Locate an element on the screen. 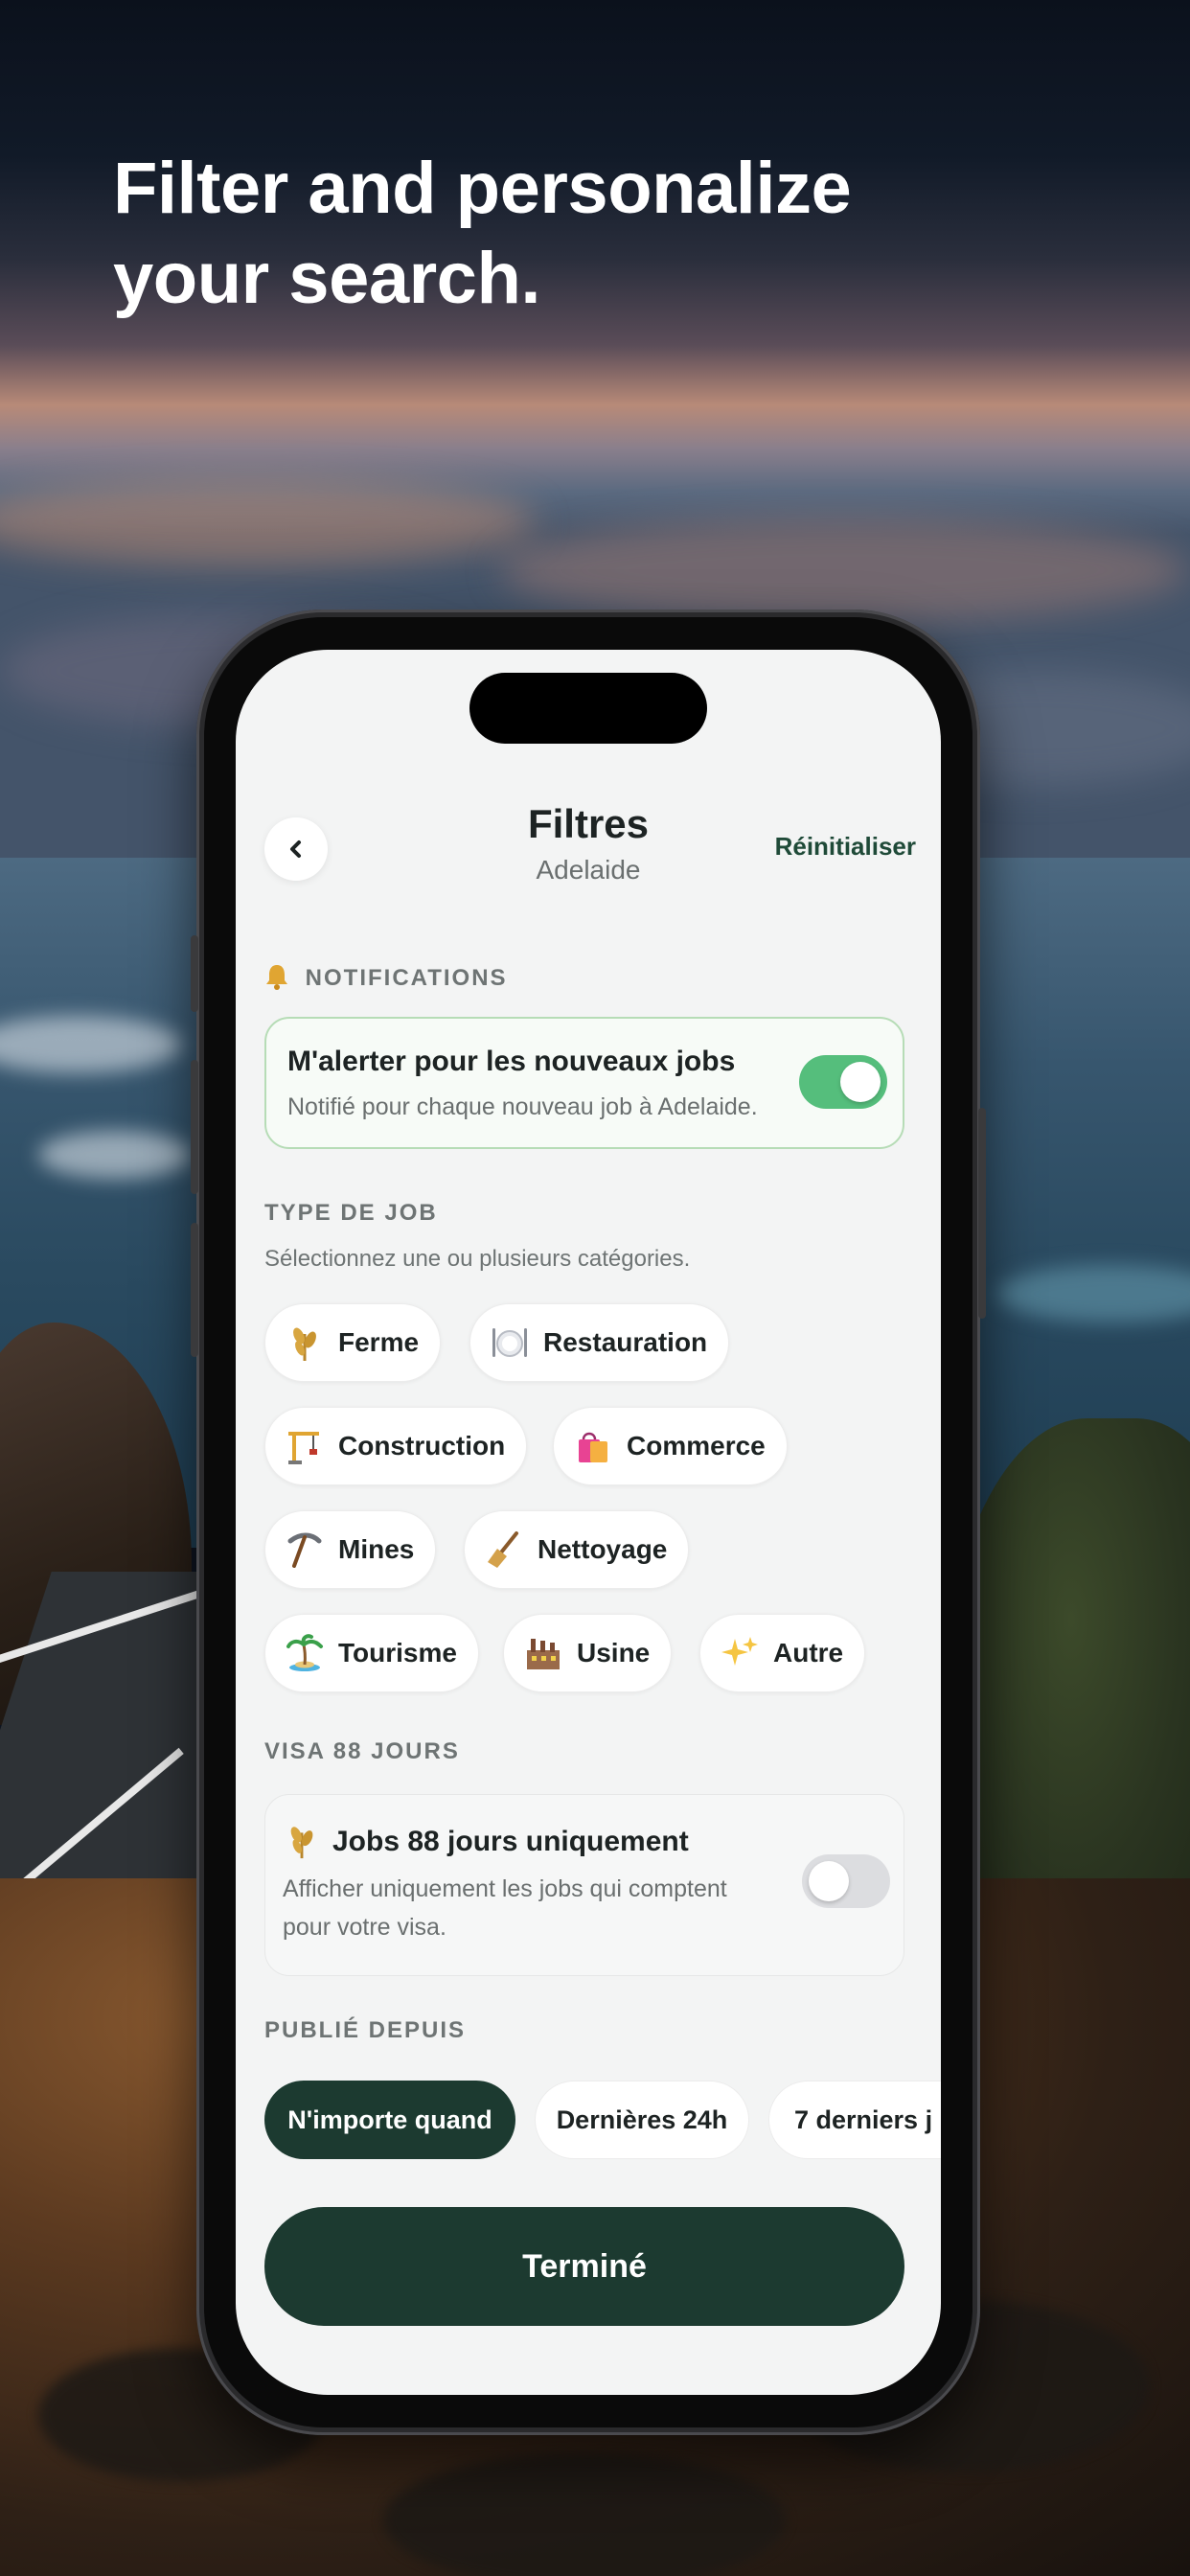 This screenshot has height=2576, width=1190. reset-button: Réinitialiser is located at coordinates (835, 847).